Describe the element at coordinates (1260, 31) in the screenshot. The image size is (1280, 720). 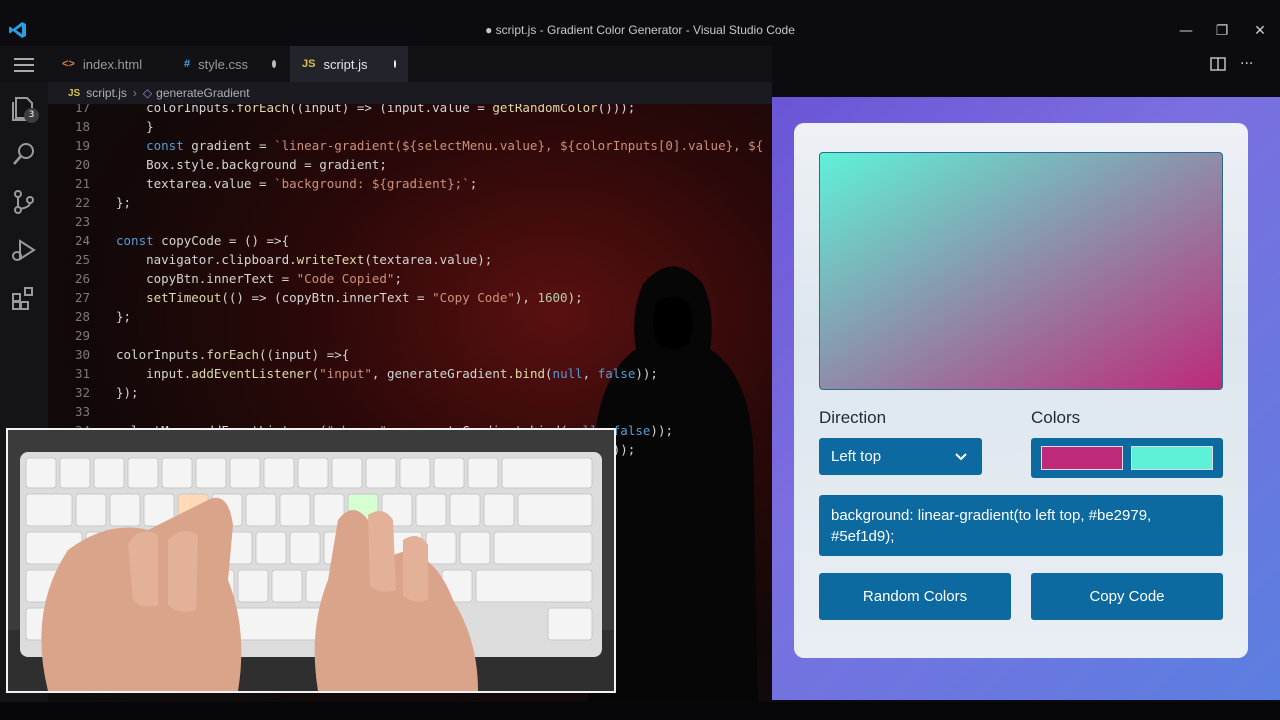
I see `close-icon: ✕` at that location.